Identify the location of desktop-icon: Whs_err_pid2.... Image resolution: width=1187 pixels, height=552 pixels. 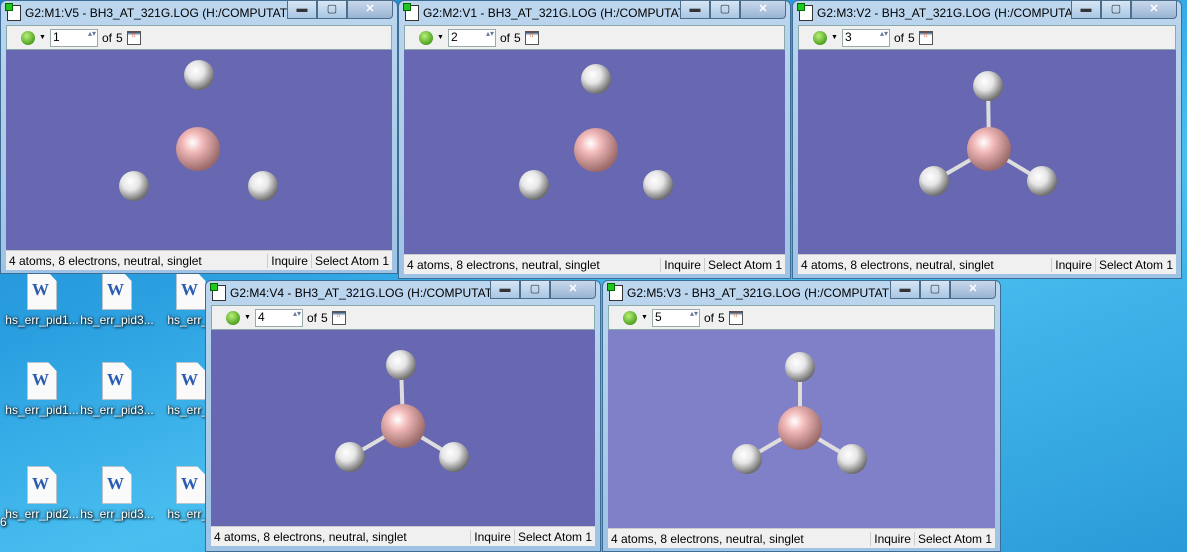
(42, 493).